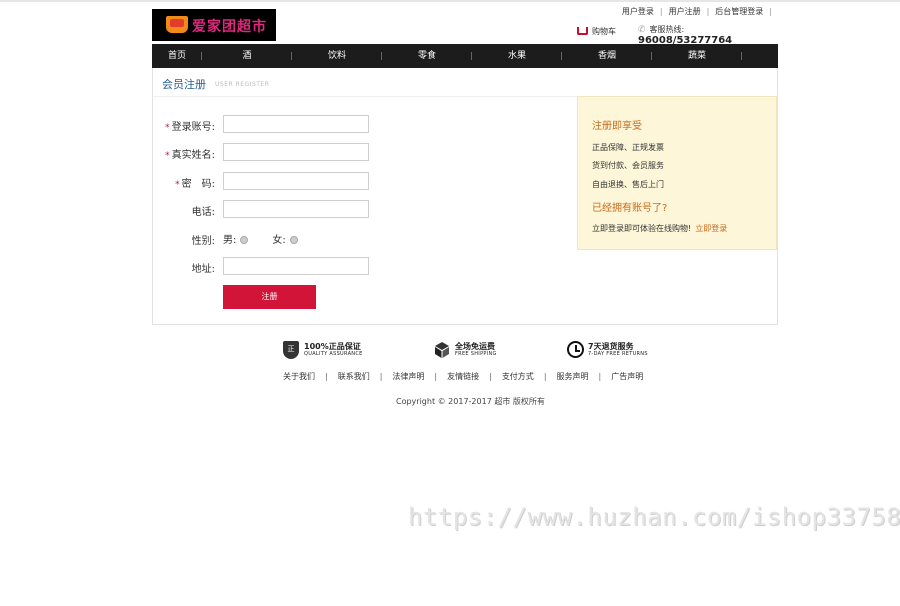  I want to click on shopping-cart-icon, so click(582, 31).